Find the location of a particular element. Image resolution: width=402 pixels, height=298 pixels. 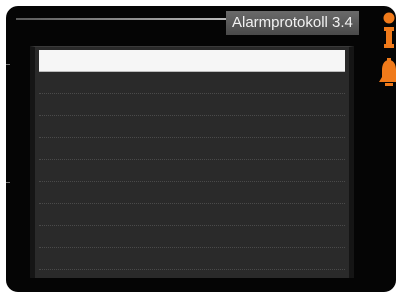

page-title: Alarmprotokoll 3.4 is located at coordinates (292, 23).